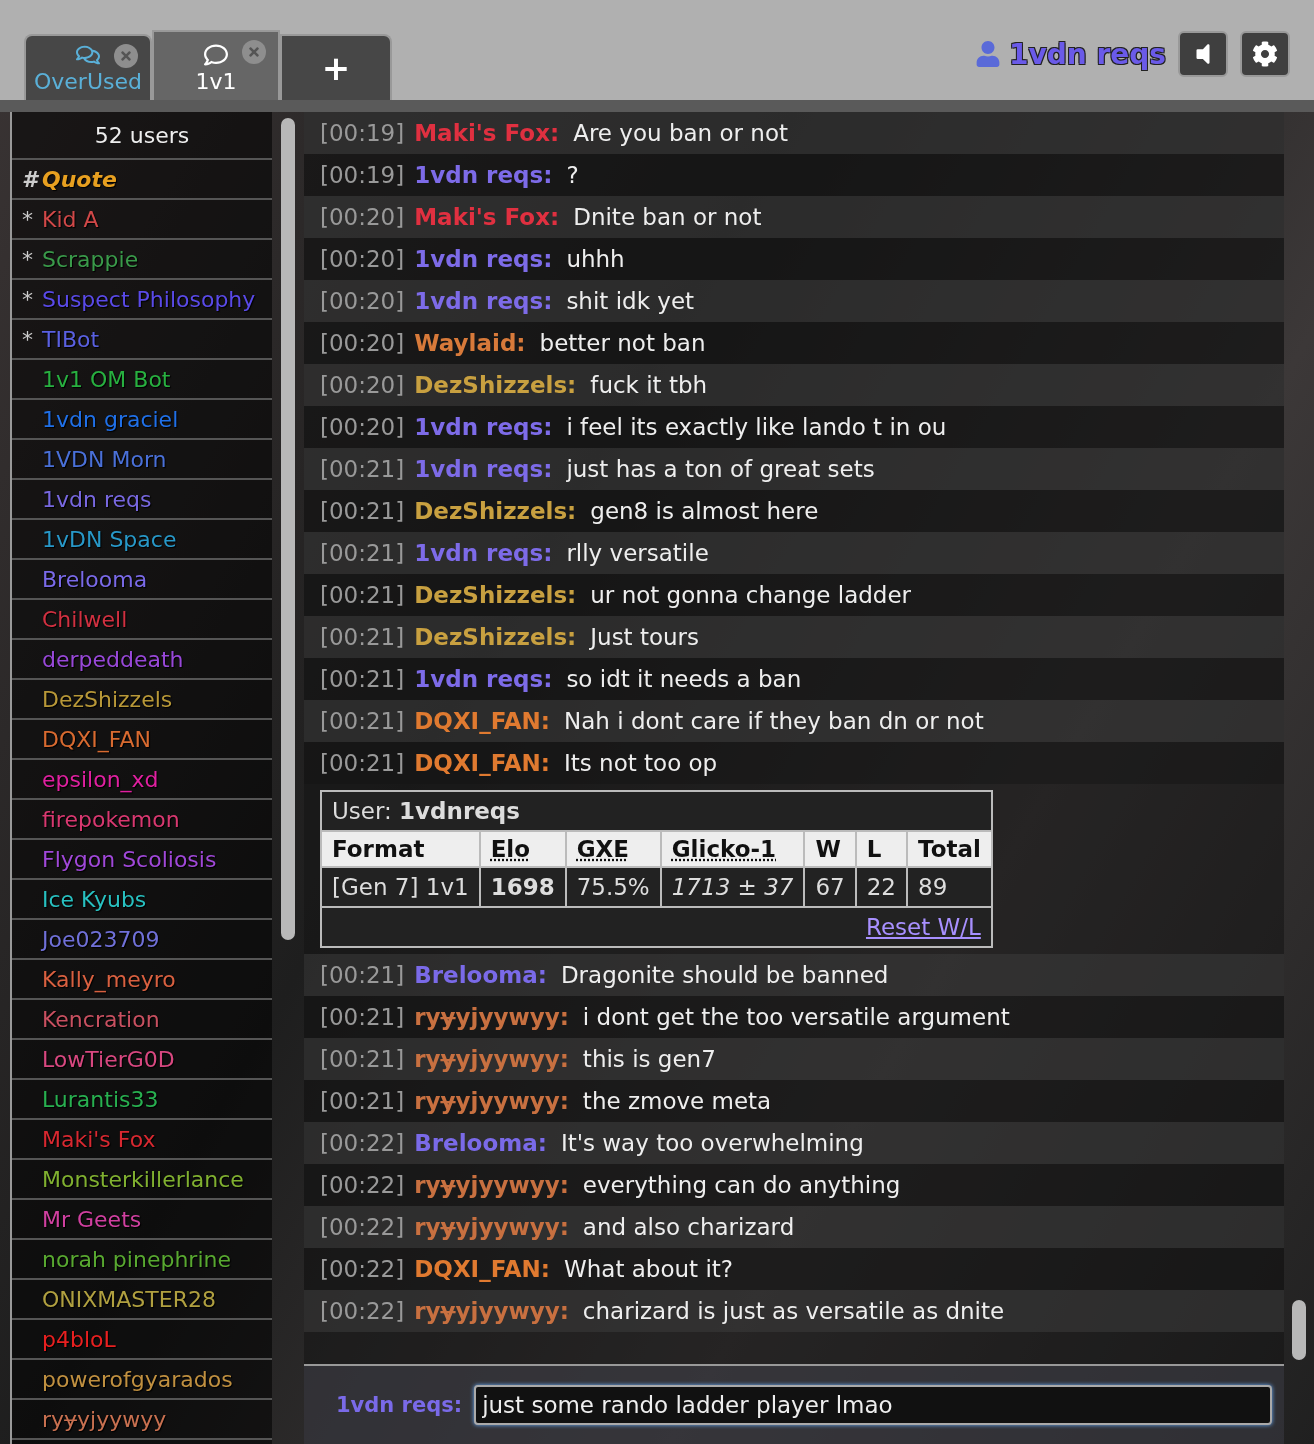  Describe the element at coordinates (712, 1143) in the screenshot. I see `message-text: It's way too overwhelming` at that location.